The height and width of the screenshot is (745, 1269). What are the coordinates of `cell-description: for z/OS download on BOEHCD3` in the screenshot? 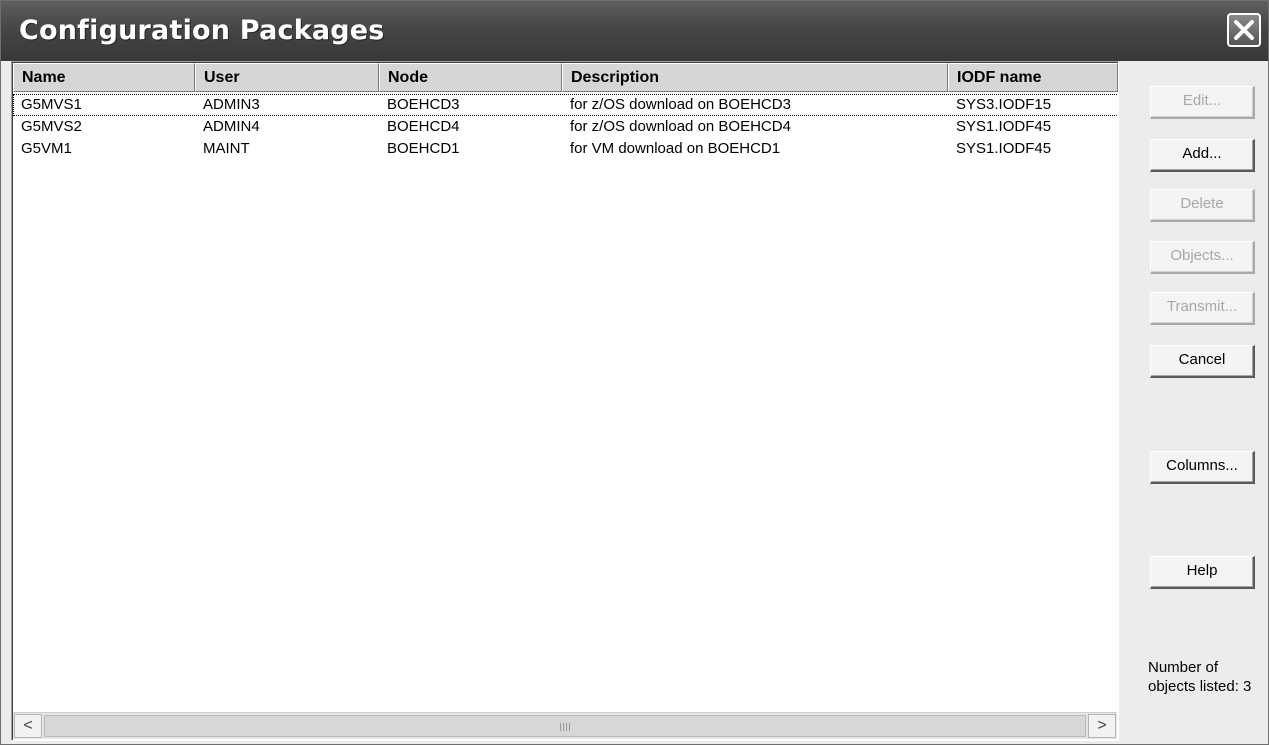 It's located at (680, 104).